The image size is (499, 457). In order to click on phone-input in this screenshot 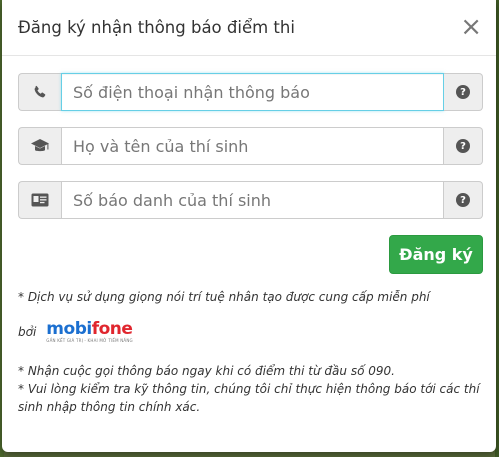, I will do `click(252, 92)`.